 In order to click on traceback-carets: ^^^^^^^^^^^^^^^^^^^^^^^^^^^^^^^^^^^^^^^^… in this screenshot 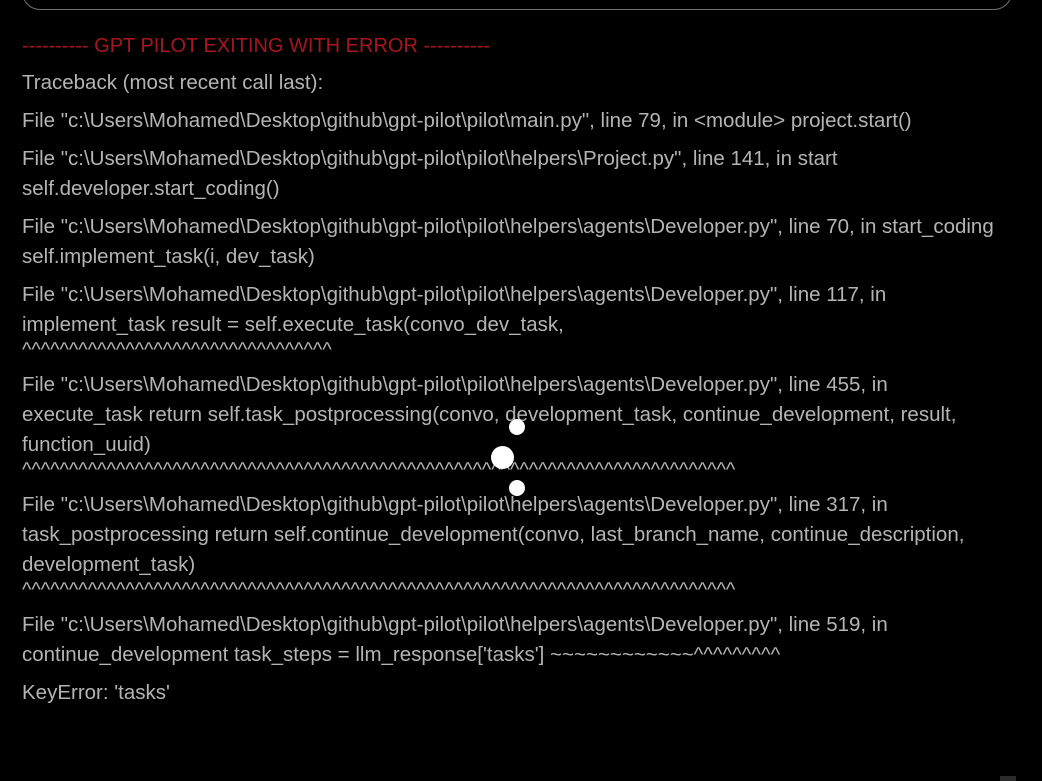, I will do `click(379, 590)`.